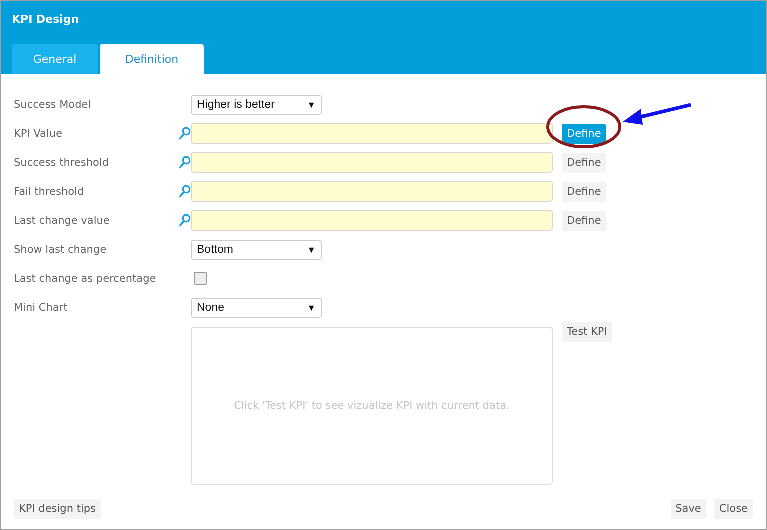  What do you see at coordinates (200, 278) in the screenshot?
I see `checkbox` at bounding box center [200, 278].